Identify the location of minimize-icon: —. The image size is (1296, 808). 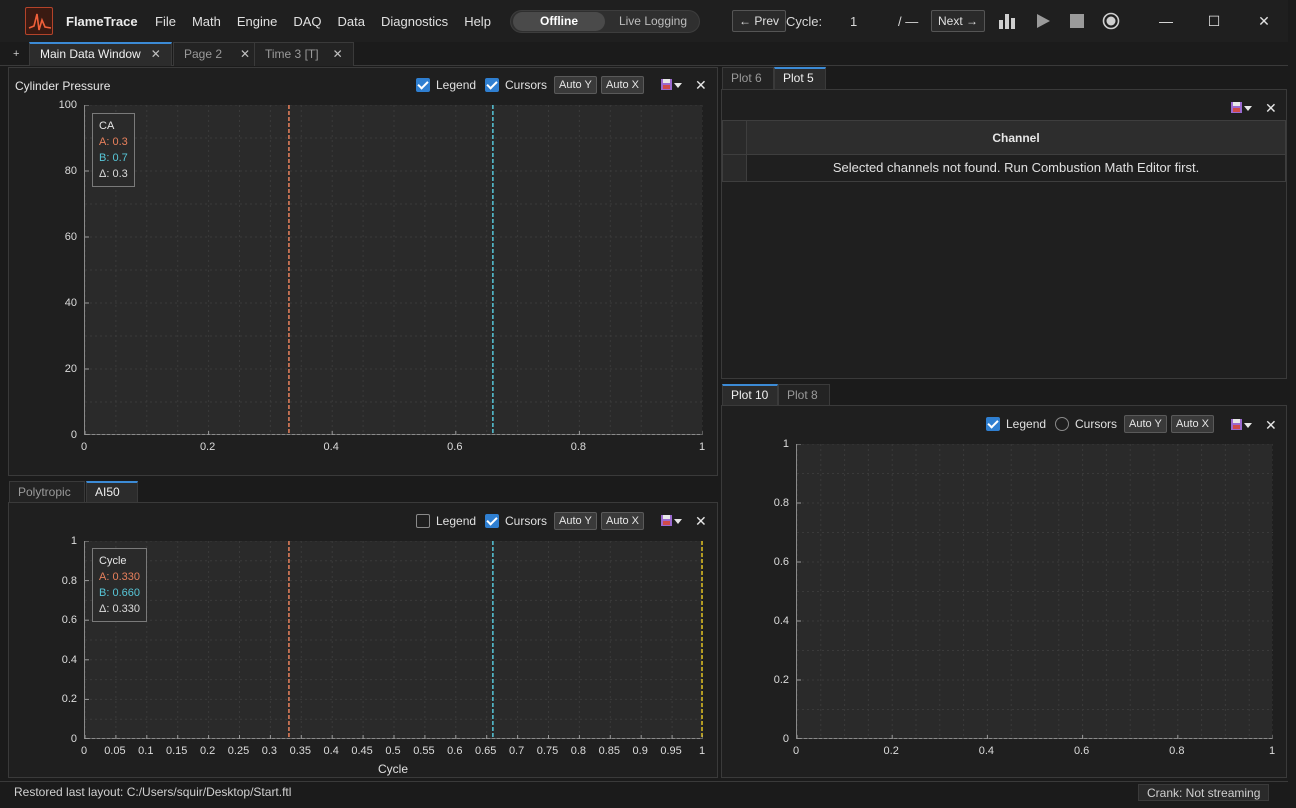
(1166, 21).